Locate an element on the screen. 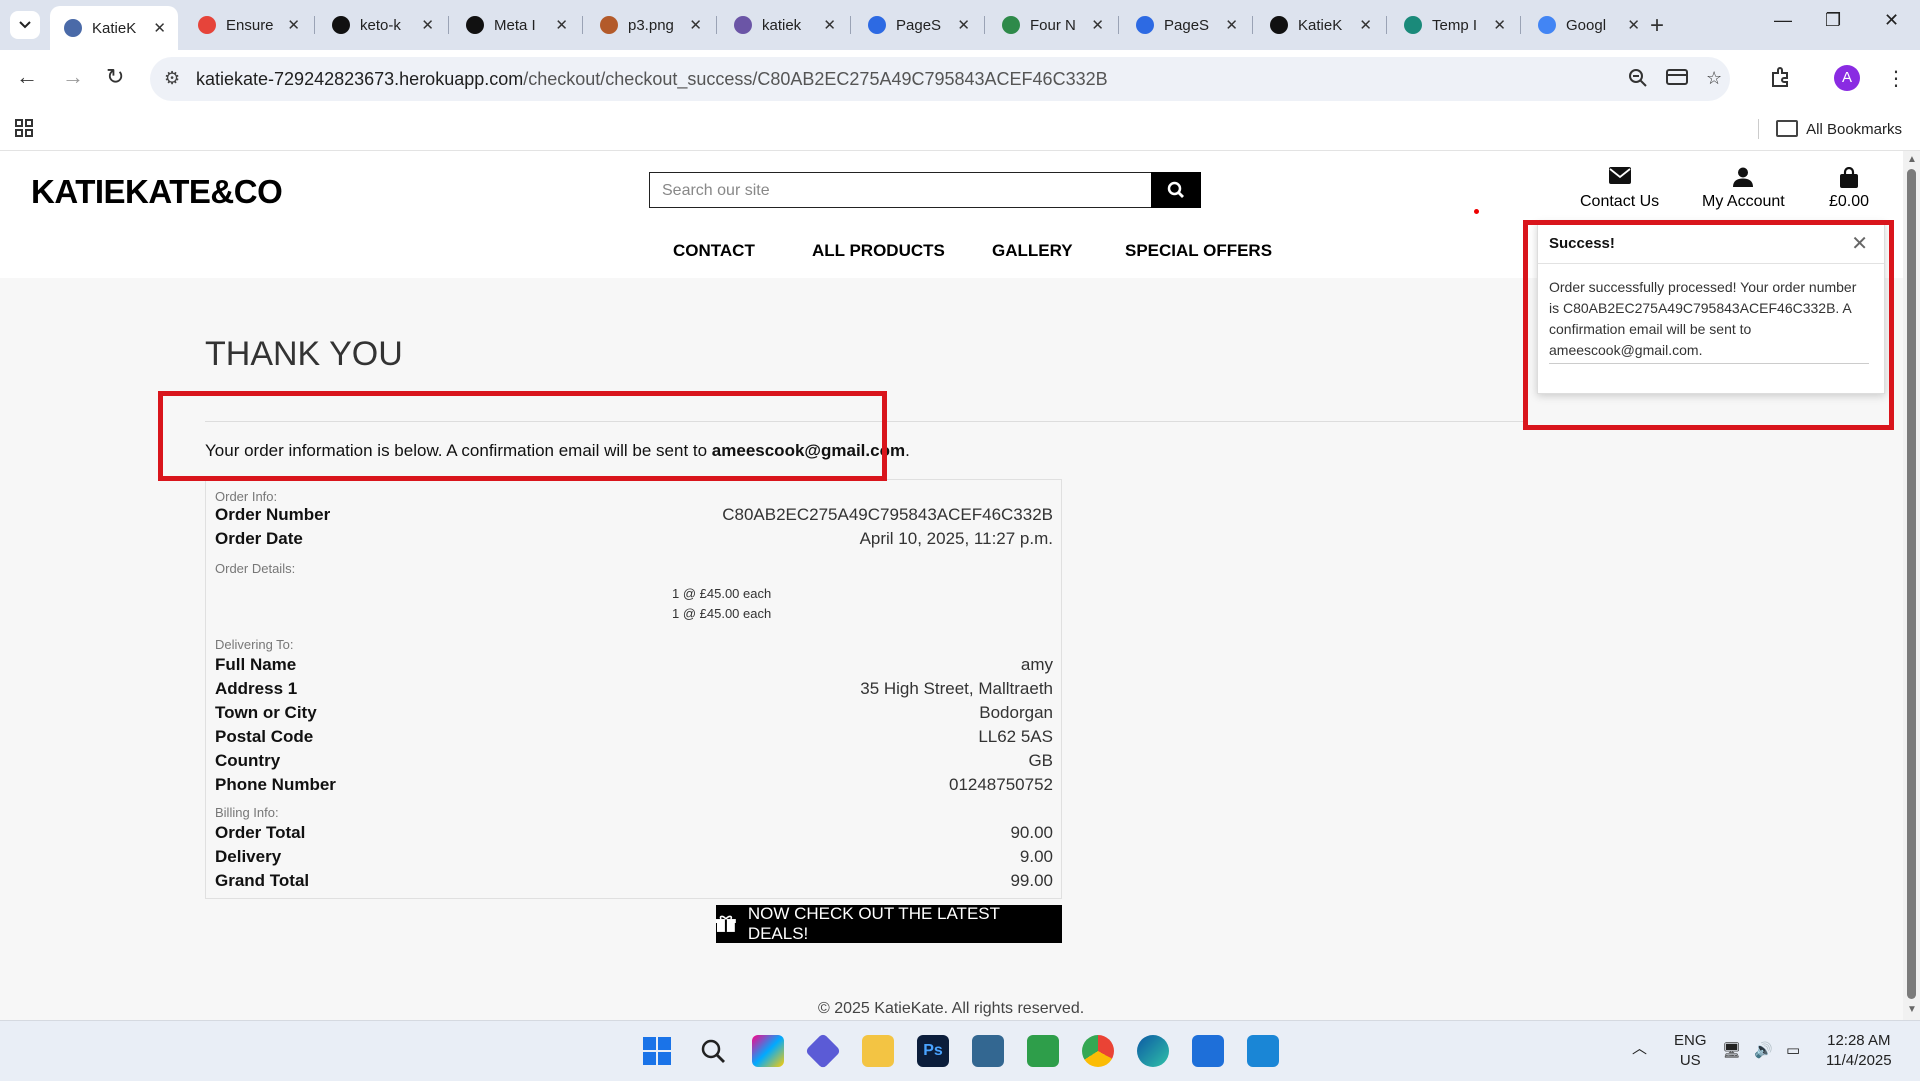  profile-avatar: A is located at coordinates (1847, 78).